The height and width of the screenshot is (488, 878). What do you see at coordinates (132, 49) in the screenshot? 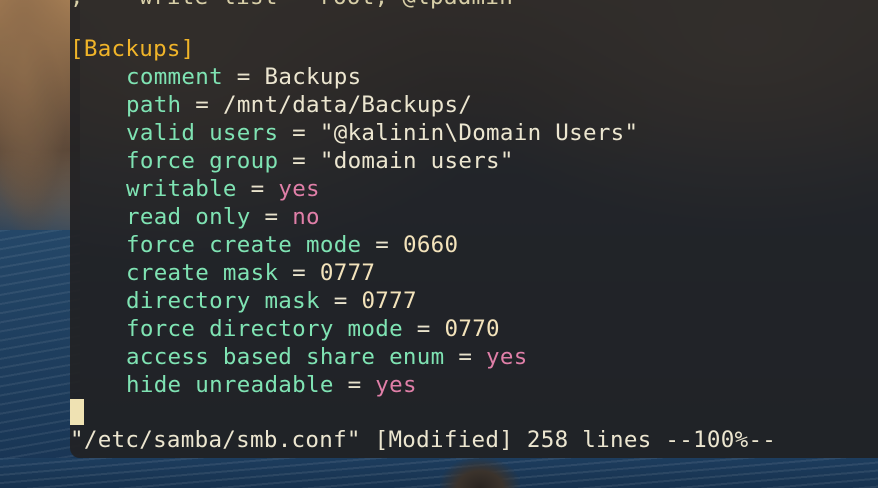
I see `section-header: [Backups]` at bounding box center [132, 49].